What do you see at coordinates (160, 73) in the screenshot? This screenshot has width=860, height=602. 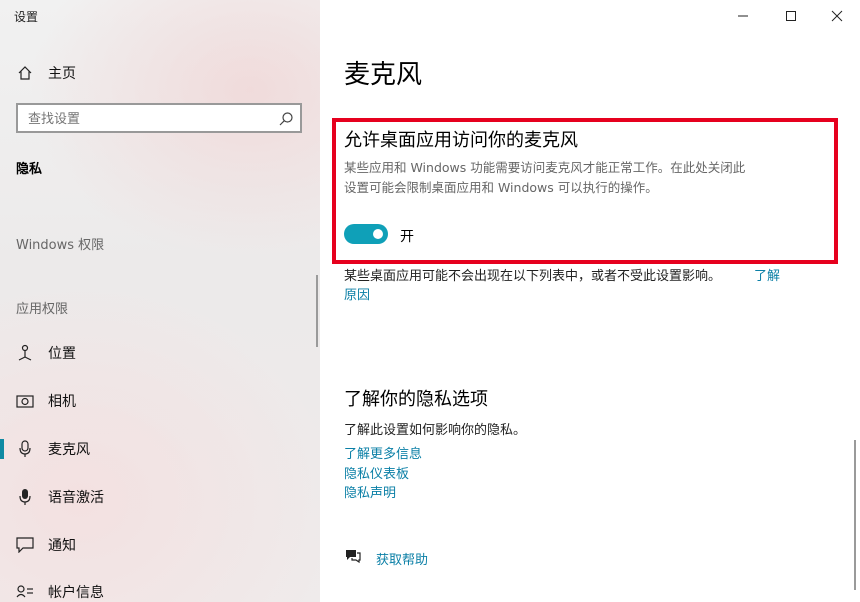 I see `sidebar-item-home: 主页` at bounding box center [160, 73].